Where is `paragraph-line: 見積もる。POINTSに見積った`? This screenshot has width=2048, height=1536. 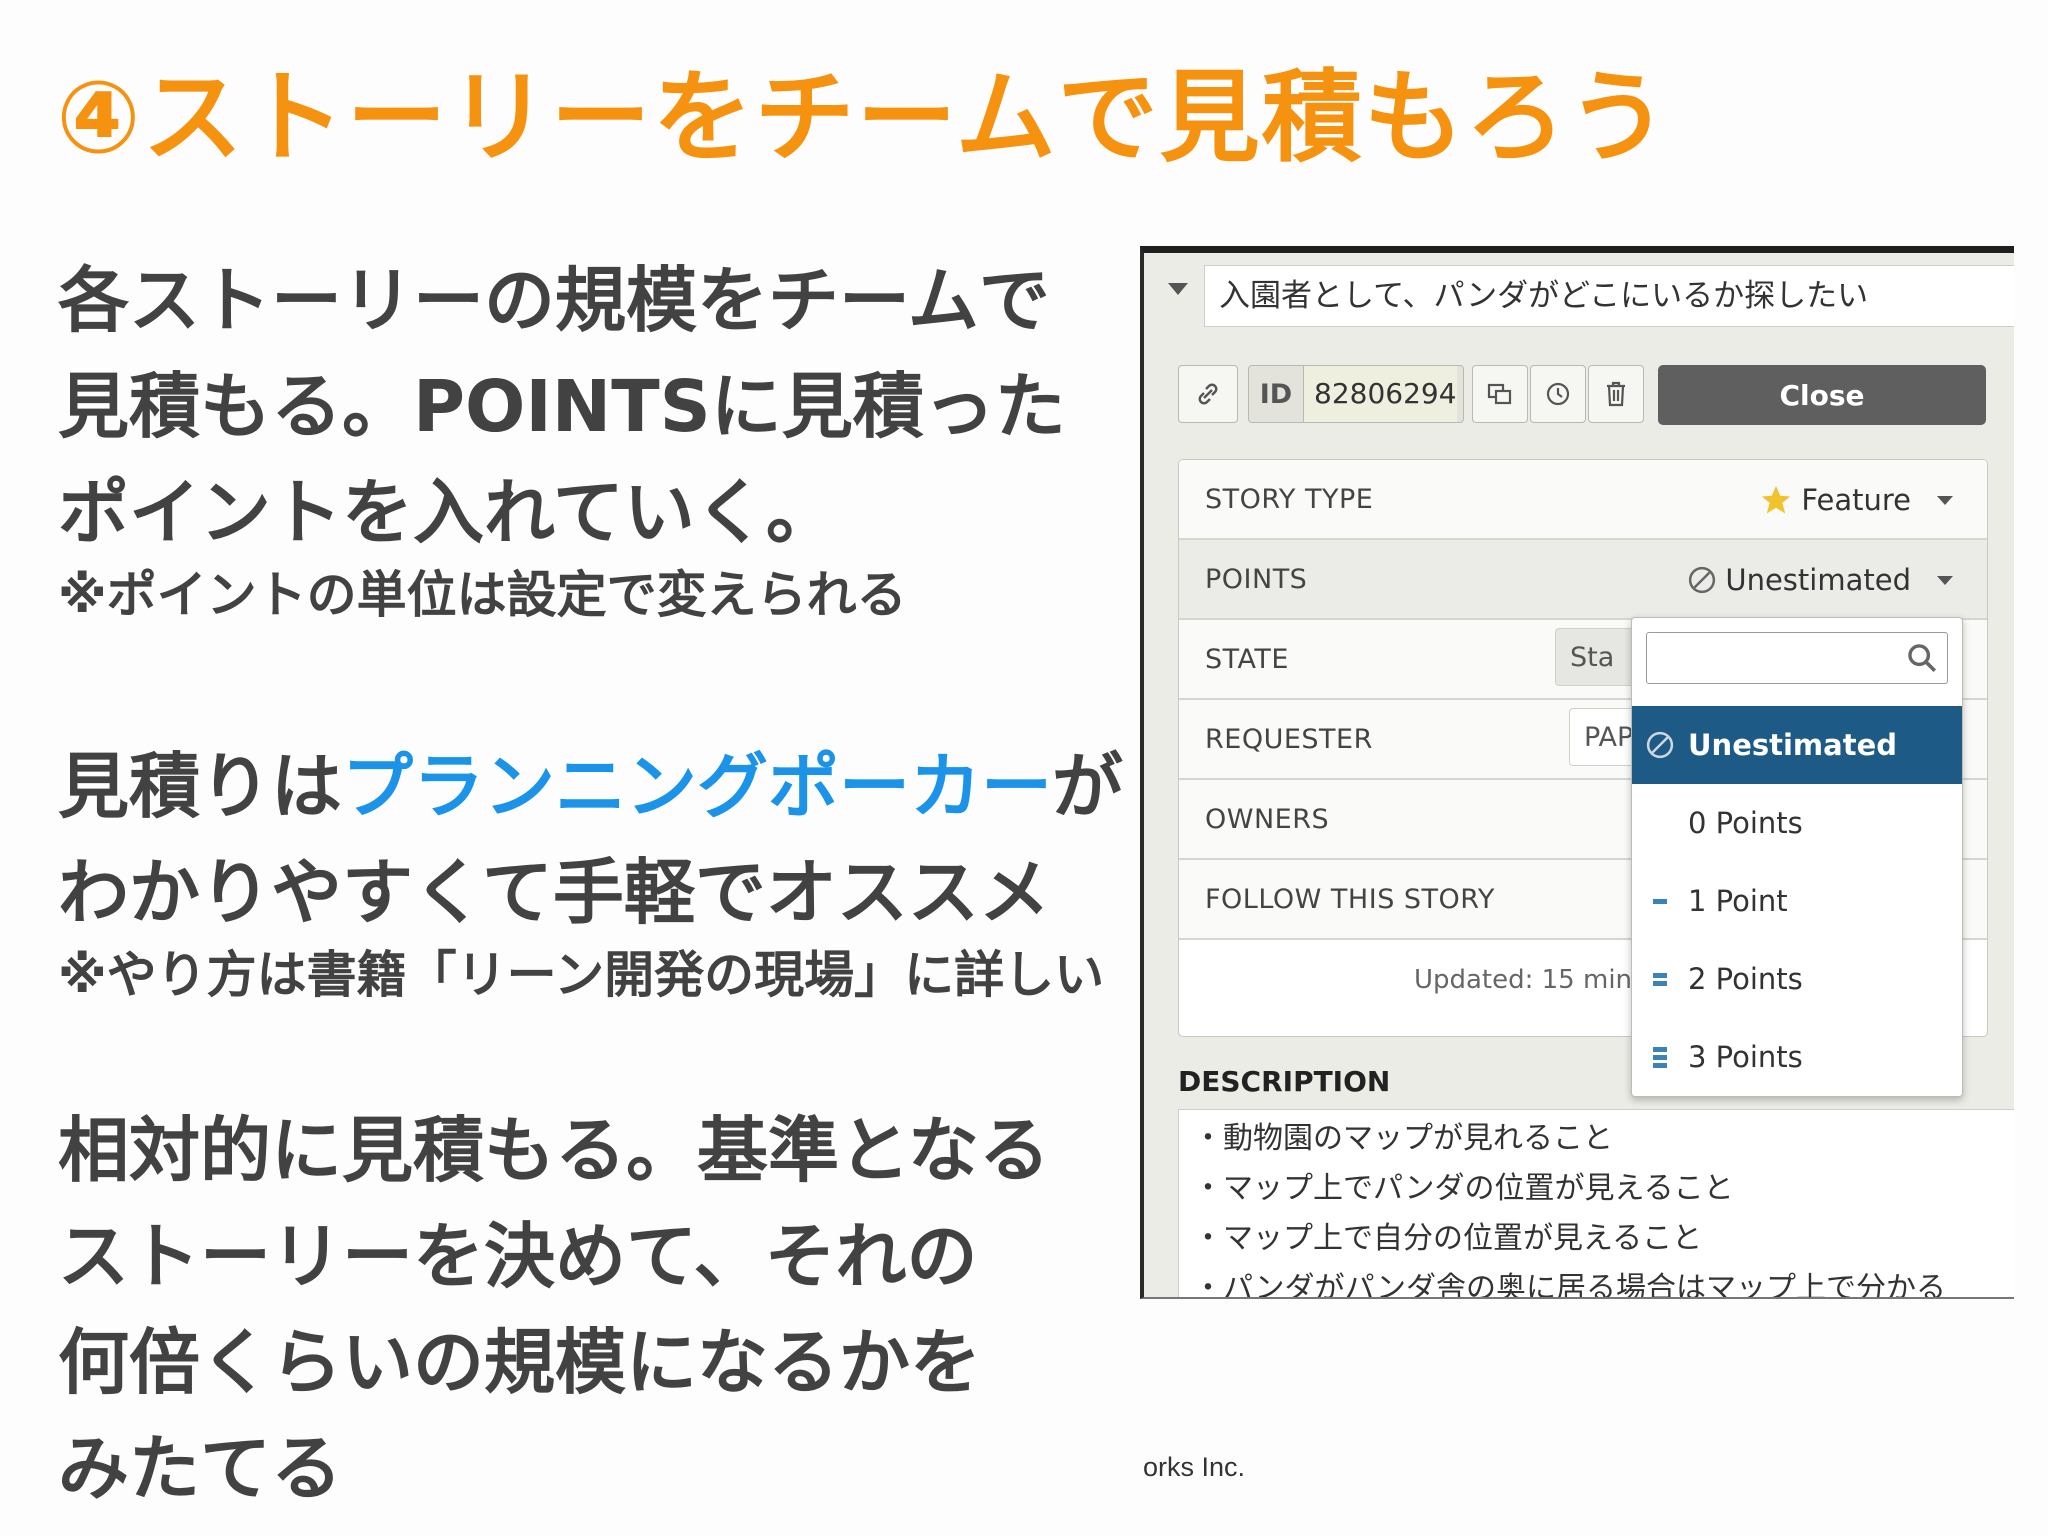
paragraph-line: 見積もる。POINTSに見積った is located at coordinates (562, 406).